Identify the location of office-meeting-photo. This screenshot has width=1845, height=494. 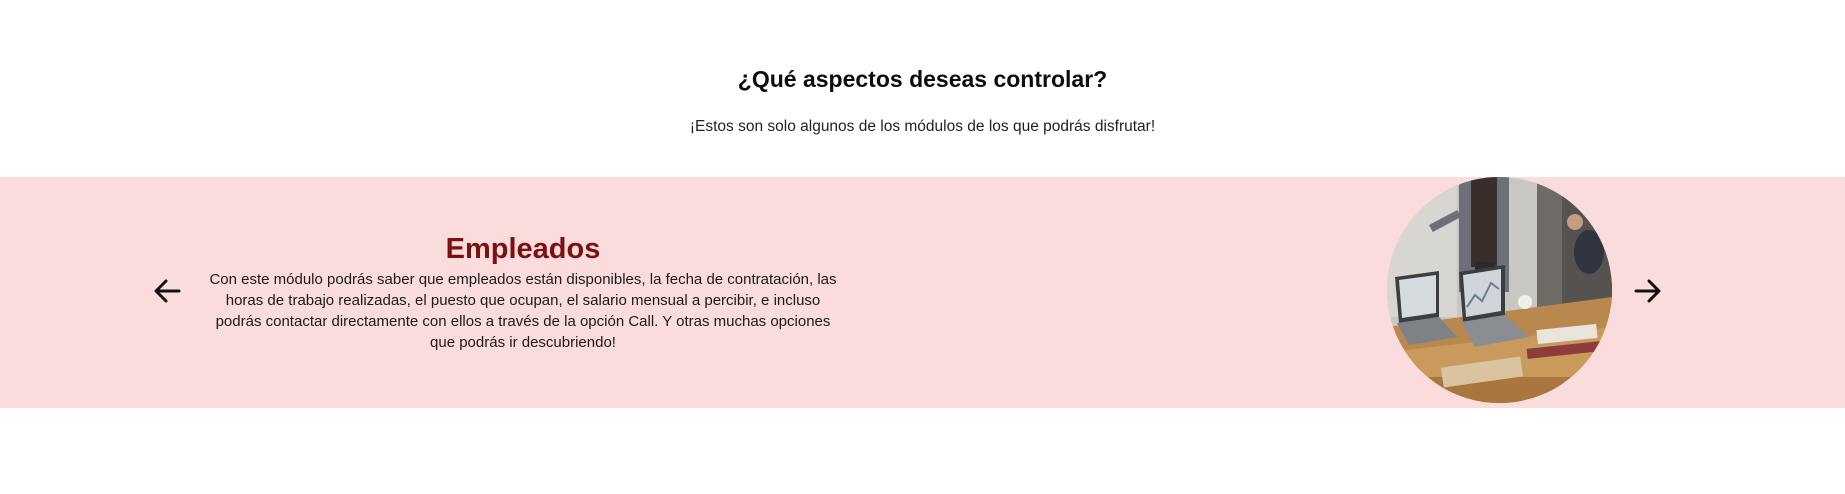
(1499, 290).